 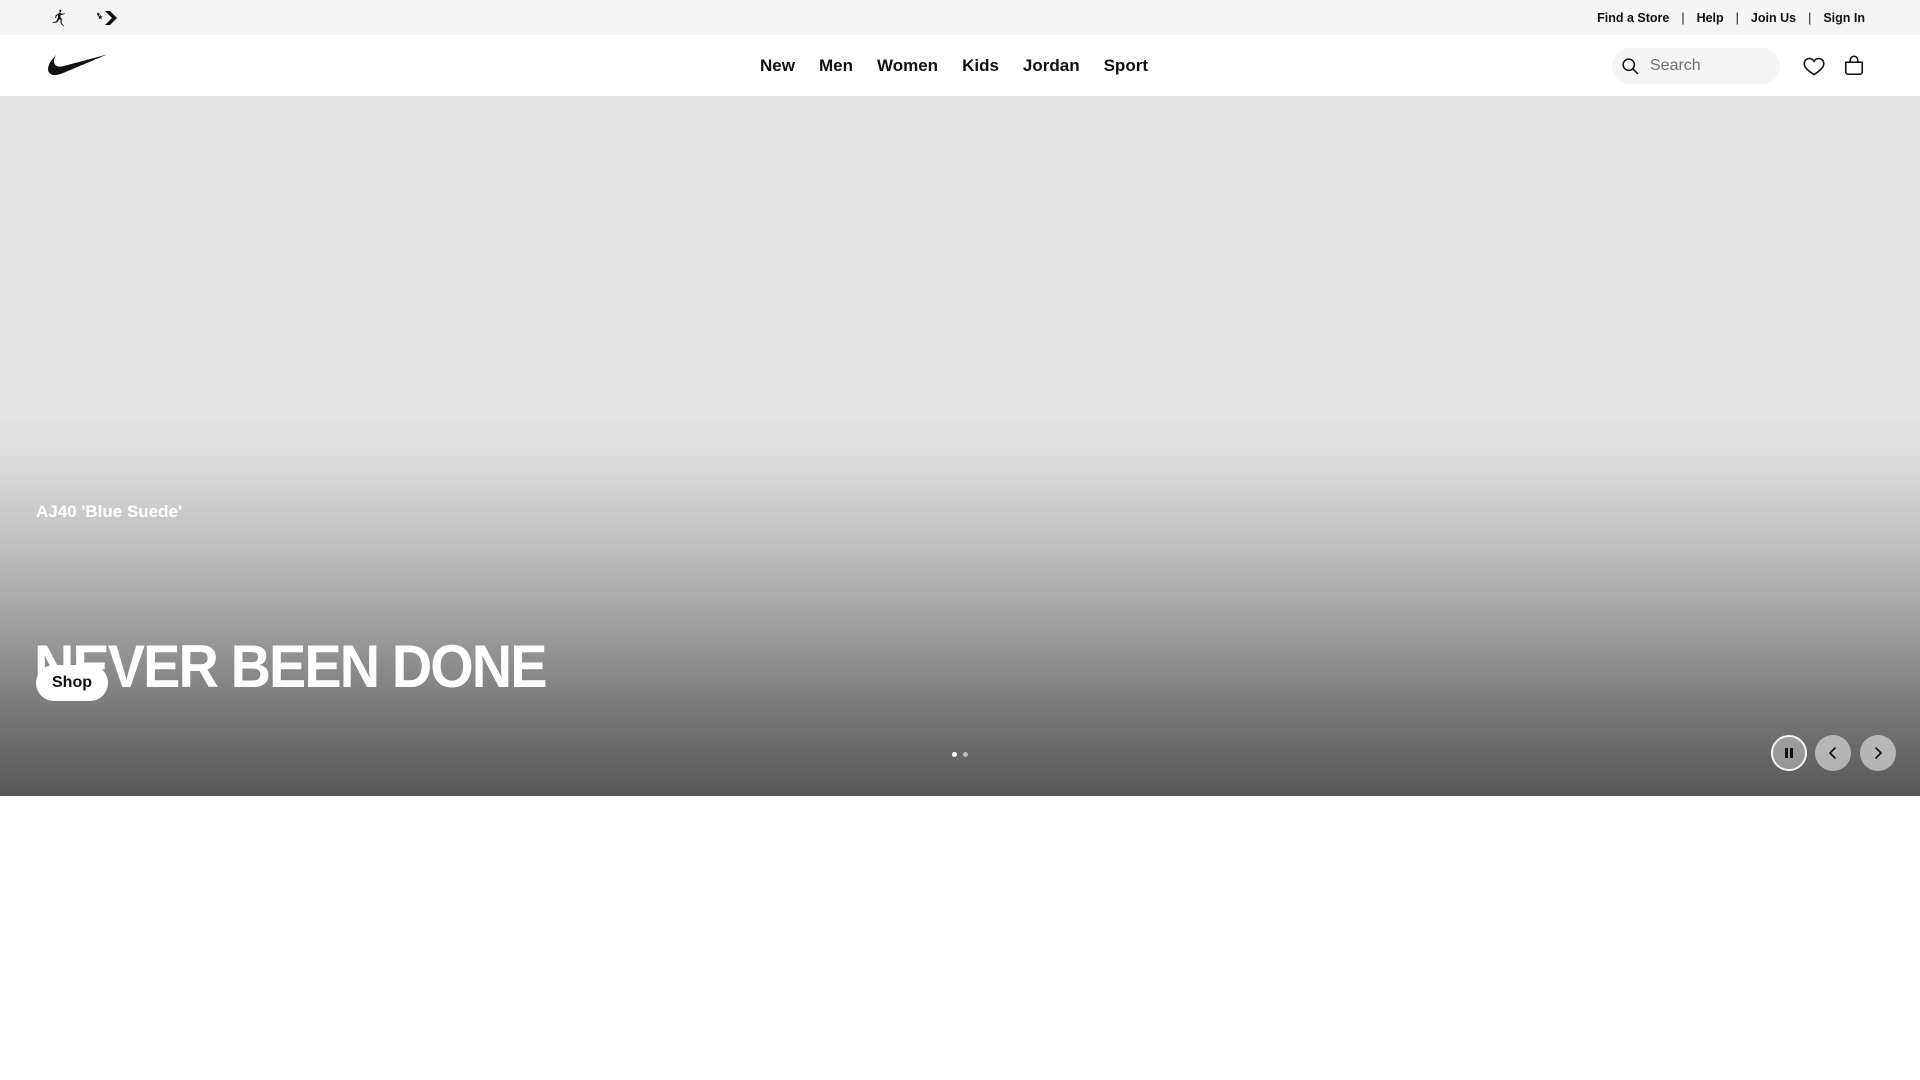 I want to click on search-icon, so click(x=1630, y=66).